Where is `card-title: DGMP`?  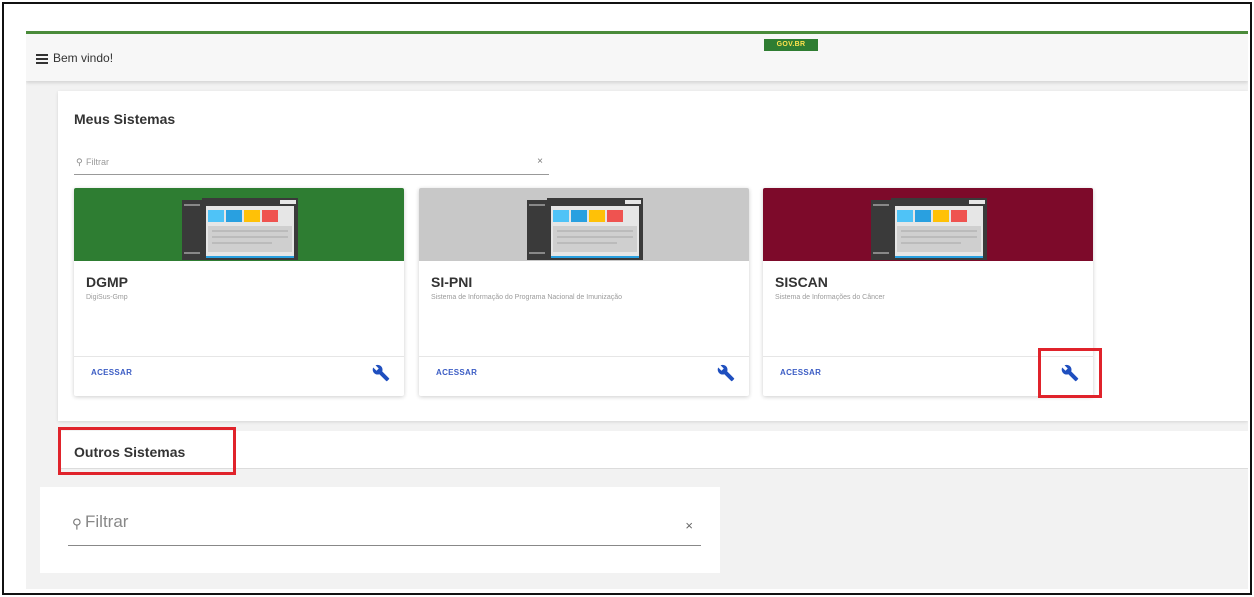 card-title: DGMP is located at coordinates (107, 282).